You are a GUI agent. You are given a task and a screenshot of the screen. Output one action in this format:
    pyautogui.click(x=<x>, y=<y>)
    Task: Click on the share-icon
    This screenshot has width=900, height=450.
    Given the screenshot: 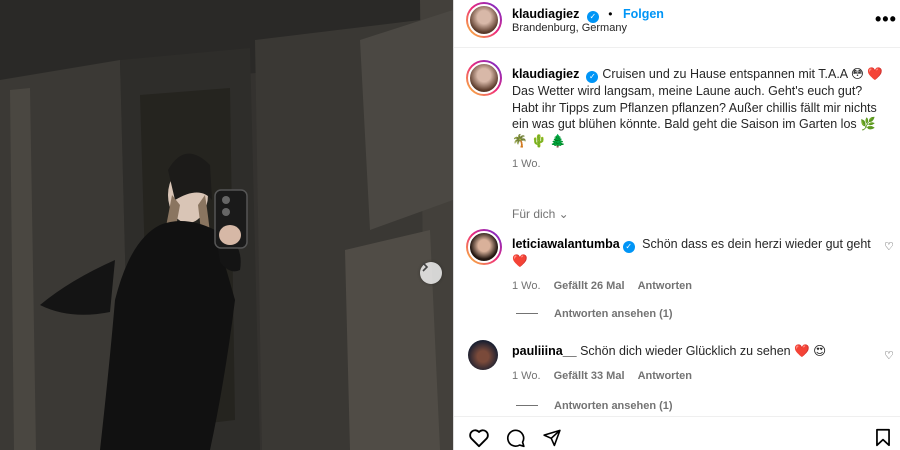 What is the action you would take?
    pyautogui.click(x=552, y=437)
    